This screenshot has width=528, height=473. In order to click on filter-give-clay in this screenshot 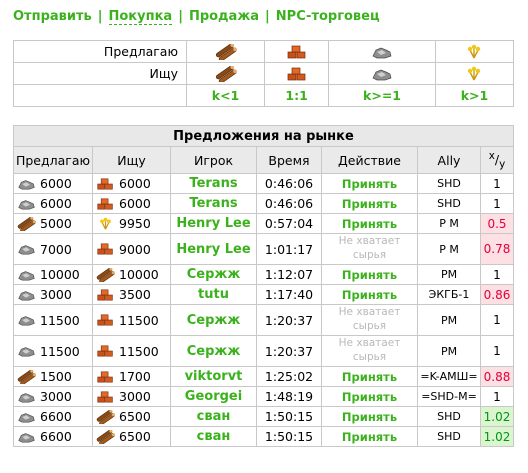, I will do `click(297, 51)`.